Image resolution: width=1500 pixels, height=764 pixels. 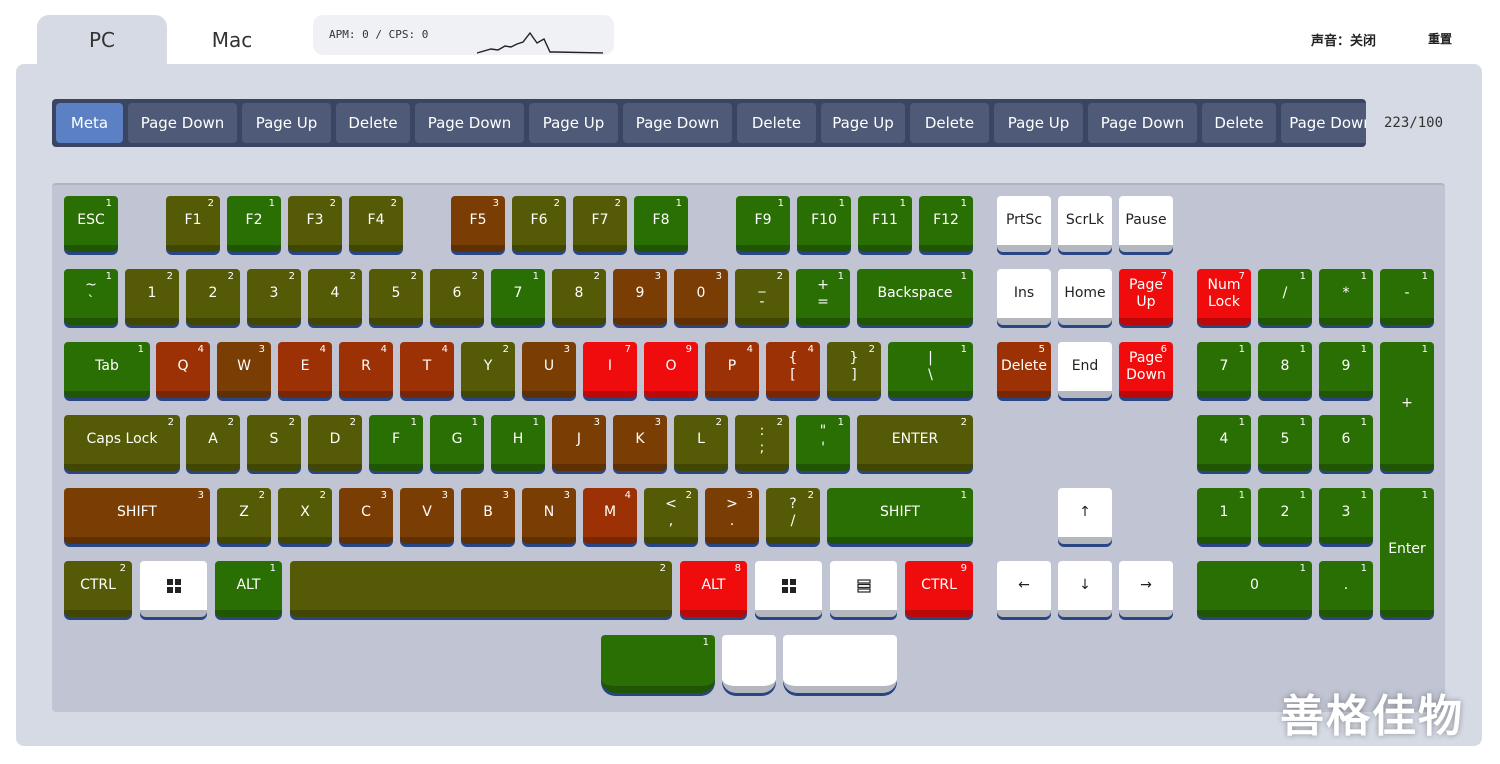 I want to click on key-lwin, so click(x=173, y=589).